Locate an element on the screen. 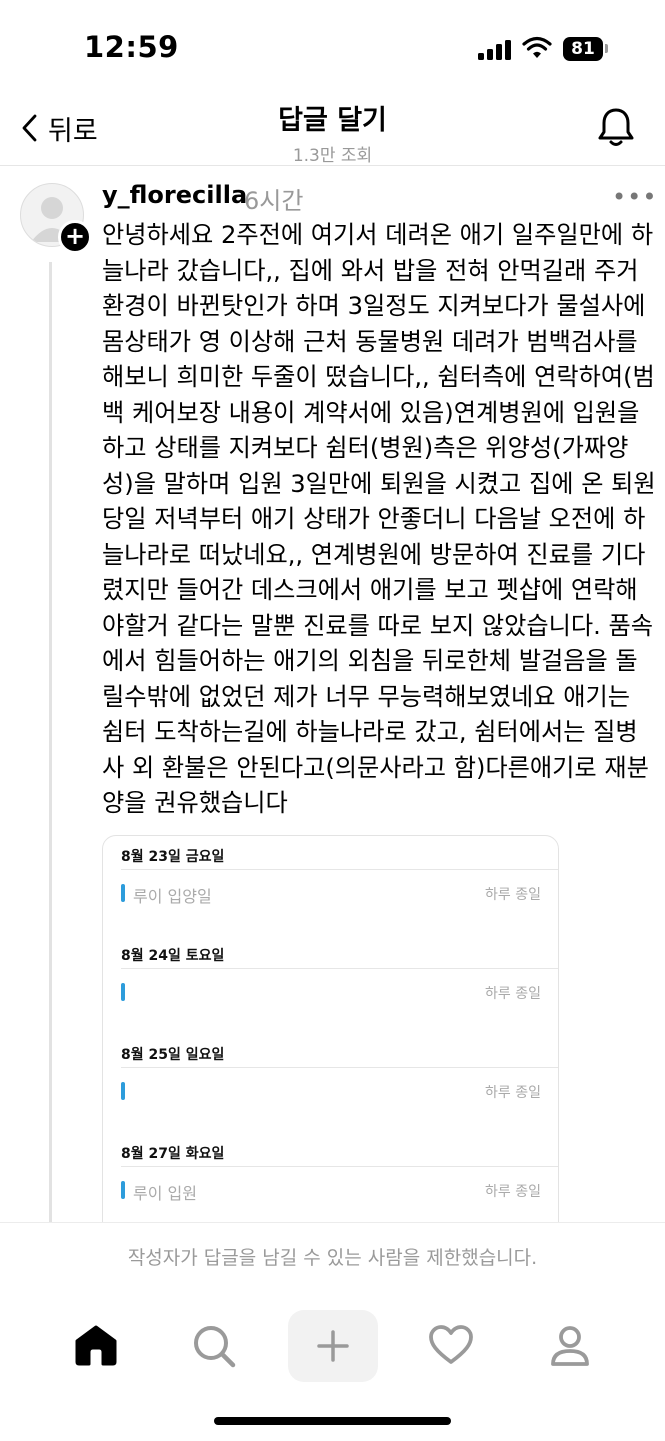 This screenshot has width=665, height=1441. calendar-day: 8월 24일 토요일 하루 종일 is located at coordinates (330, 984).